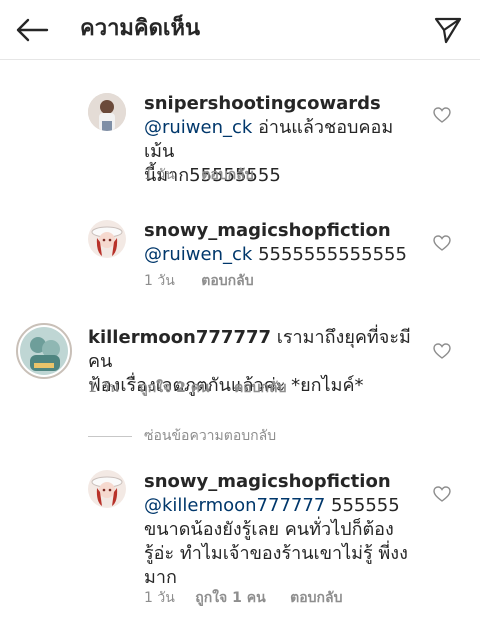  I want to click on paper-plane-icon, so click(448, 30).